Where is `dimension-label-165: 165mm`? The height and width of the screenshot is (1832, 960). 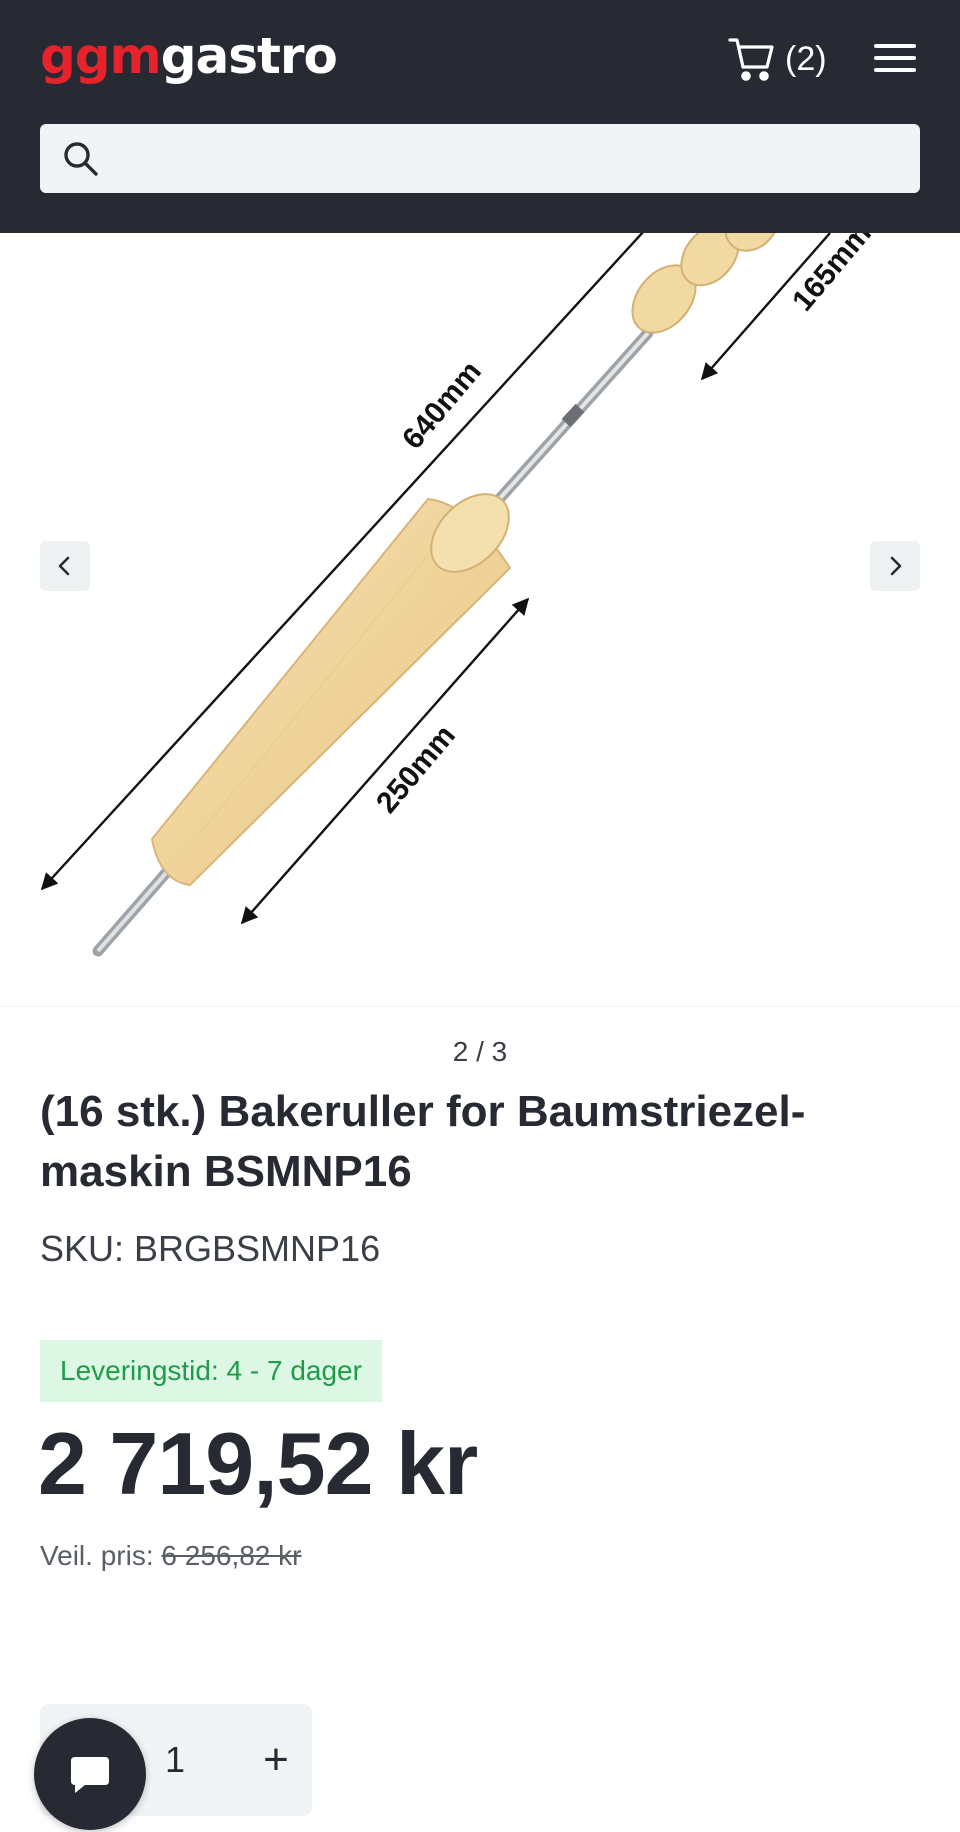
dimension-label-165: 165mm is located at coordinates (832, 275).